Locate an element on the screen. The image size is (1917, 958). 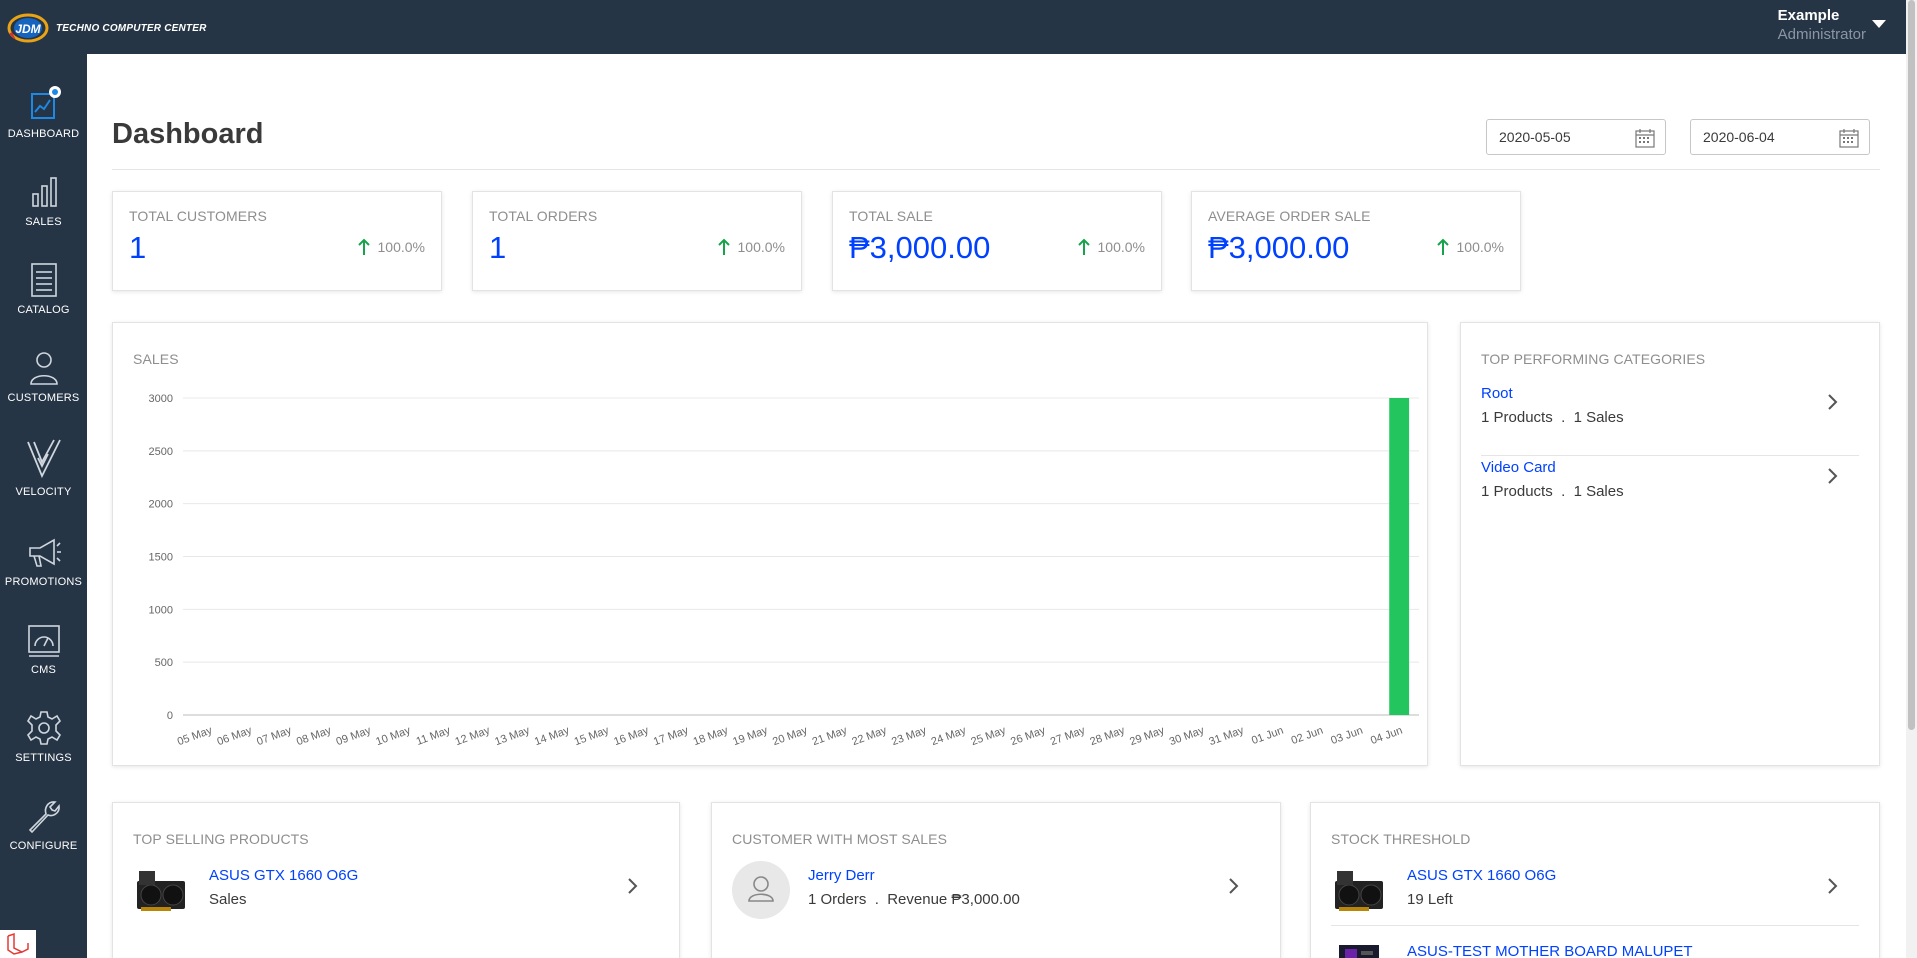
y-tick-label: 3000 is located at coordinates (161, 399).